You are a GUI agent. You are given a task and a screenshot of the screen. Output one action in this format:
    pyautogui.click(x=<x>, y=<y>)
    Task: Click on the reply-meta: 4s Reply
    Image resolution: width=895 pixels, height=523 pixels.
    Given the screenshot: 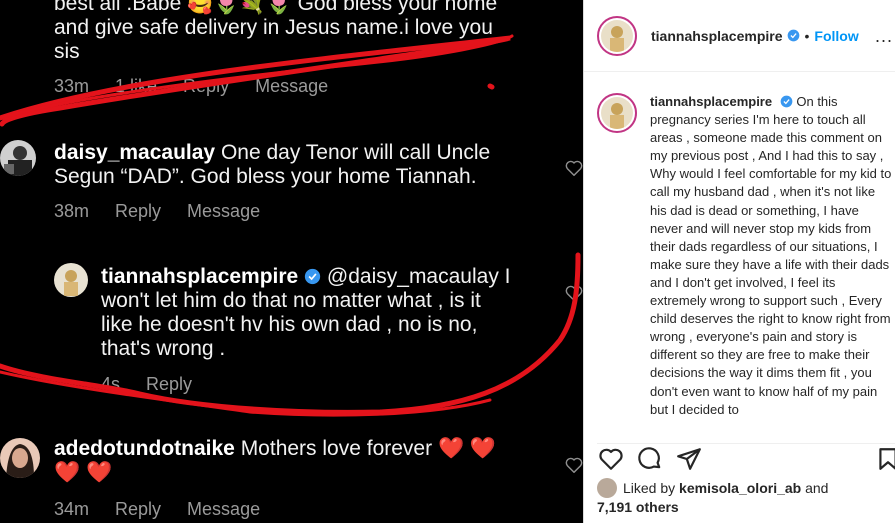 What is the action you would take?
    pyautogui.click(x=146, y=384)
    